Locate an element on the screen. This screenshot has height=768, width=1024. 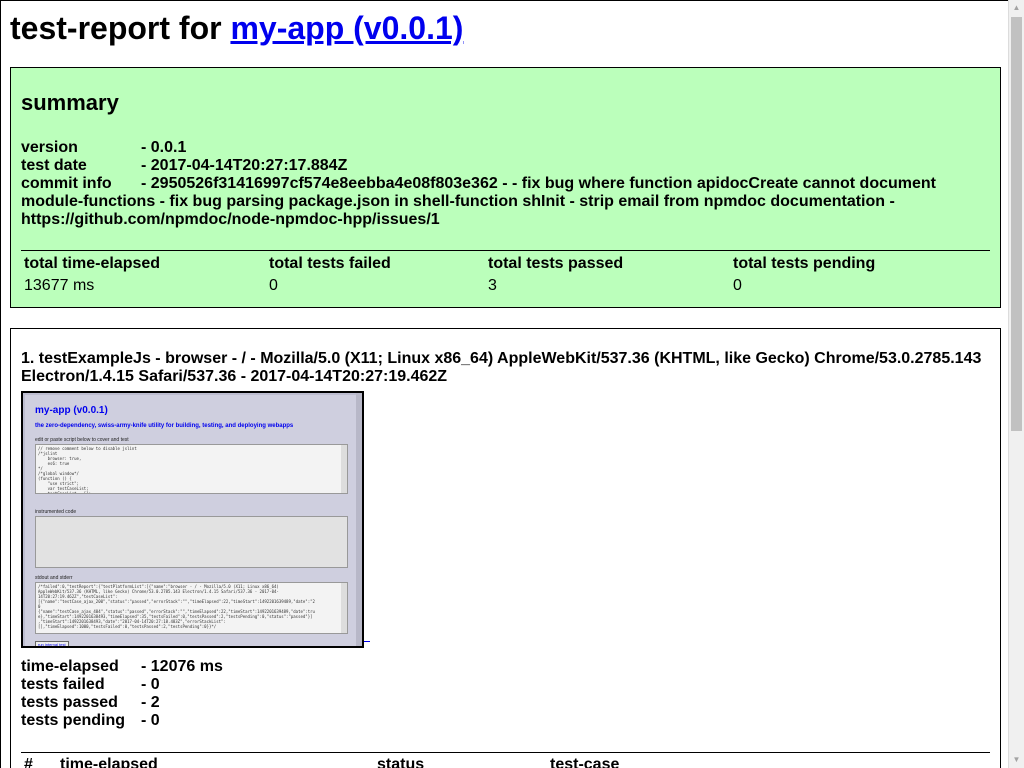
summary-divider is located at coordinates (505, 250).